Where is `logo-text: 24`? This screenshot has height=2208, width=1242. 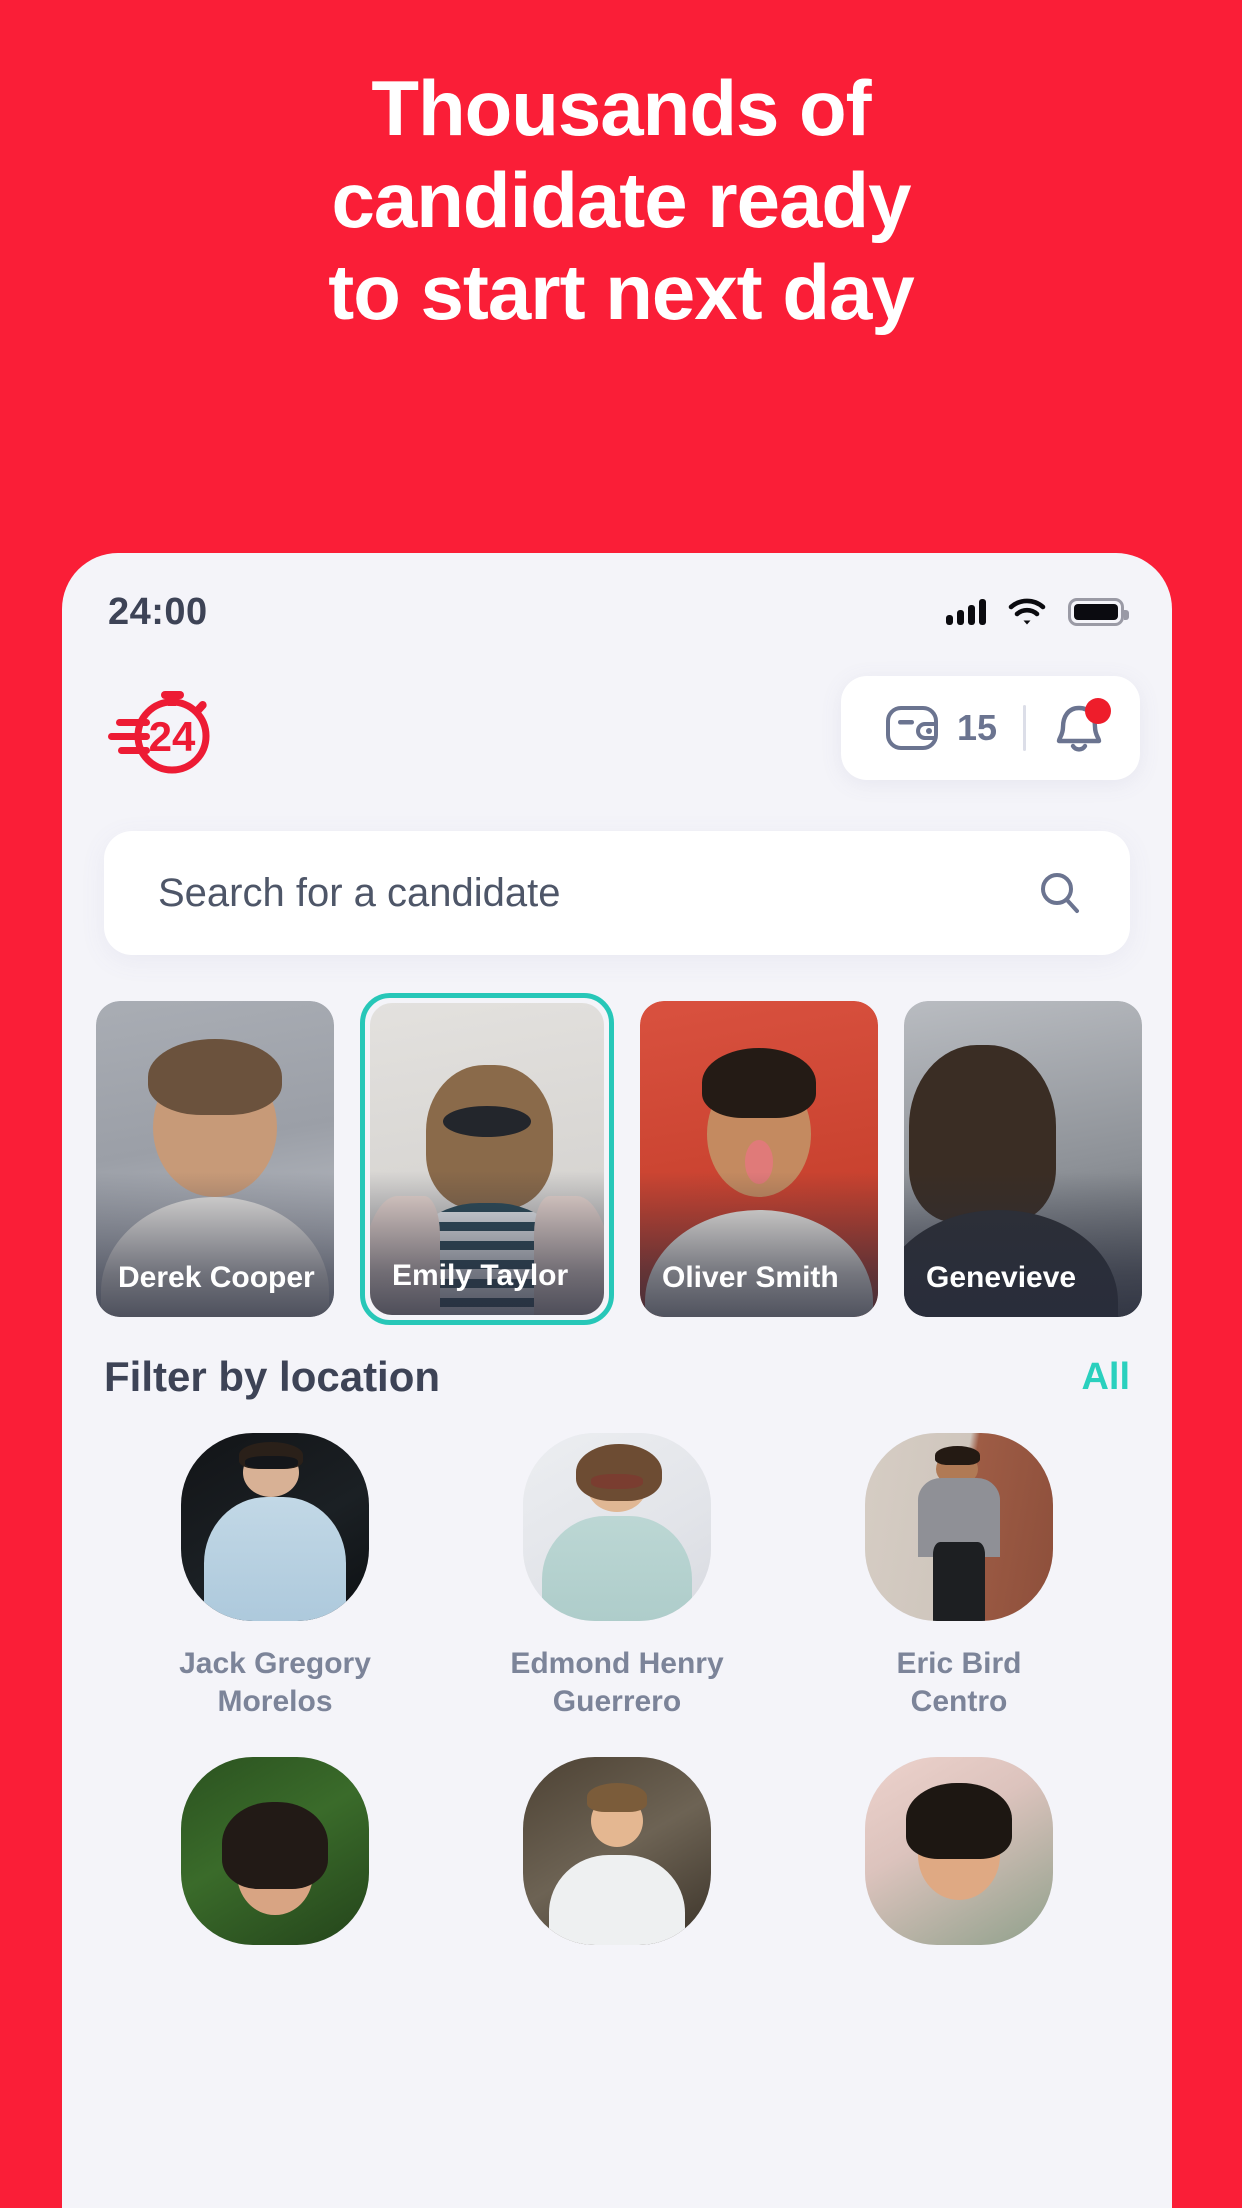 logo-text: 24 is located at coordinates (172, 736).